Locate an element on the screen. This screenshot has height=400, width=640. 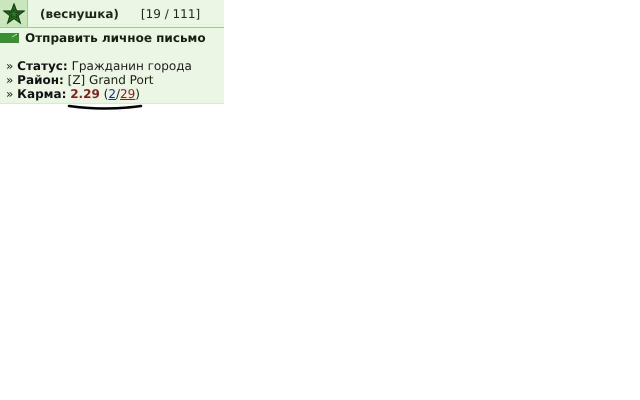
send-message-link: Отправить личное письмо is located at coordinates (115, 38).